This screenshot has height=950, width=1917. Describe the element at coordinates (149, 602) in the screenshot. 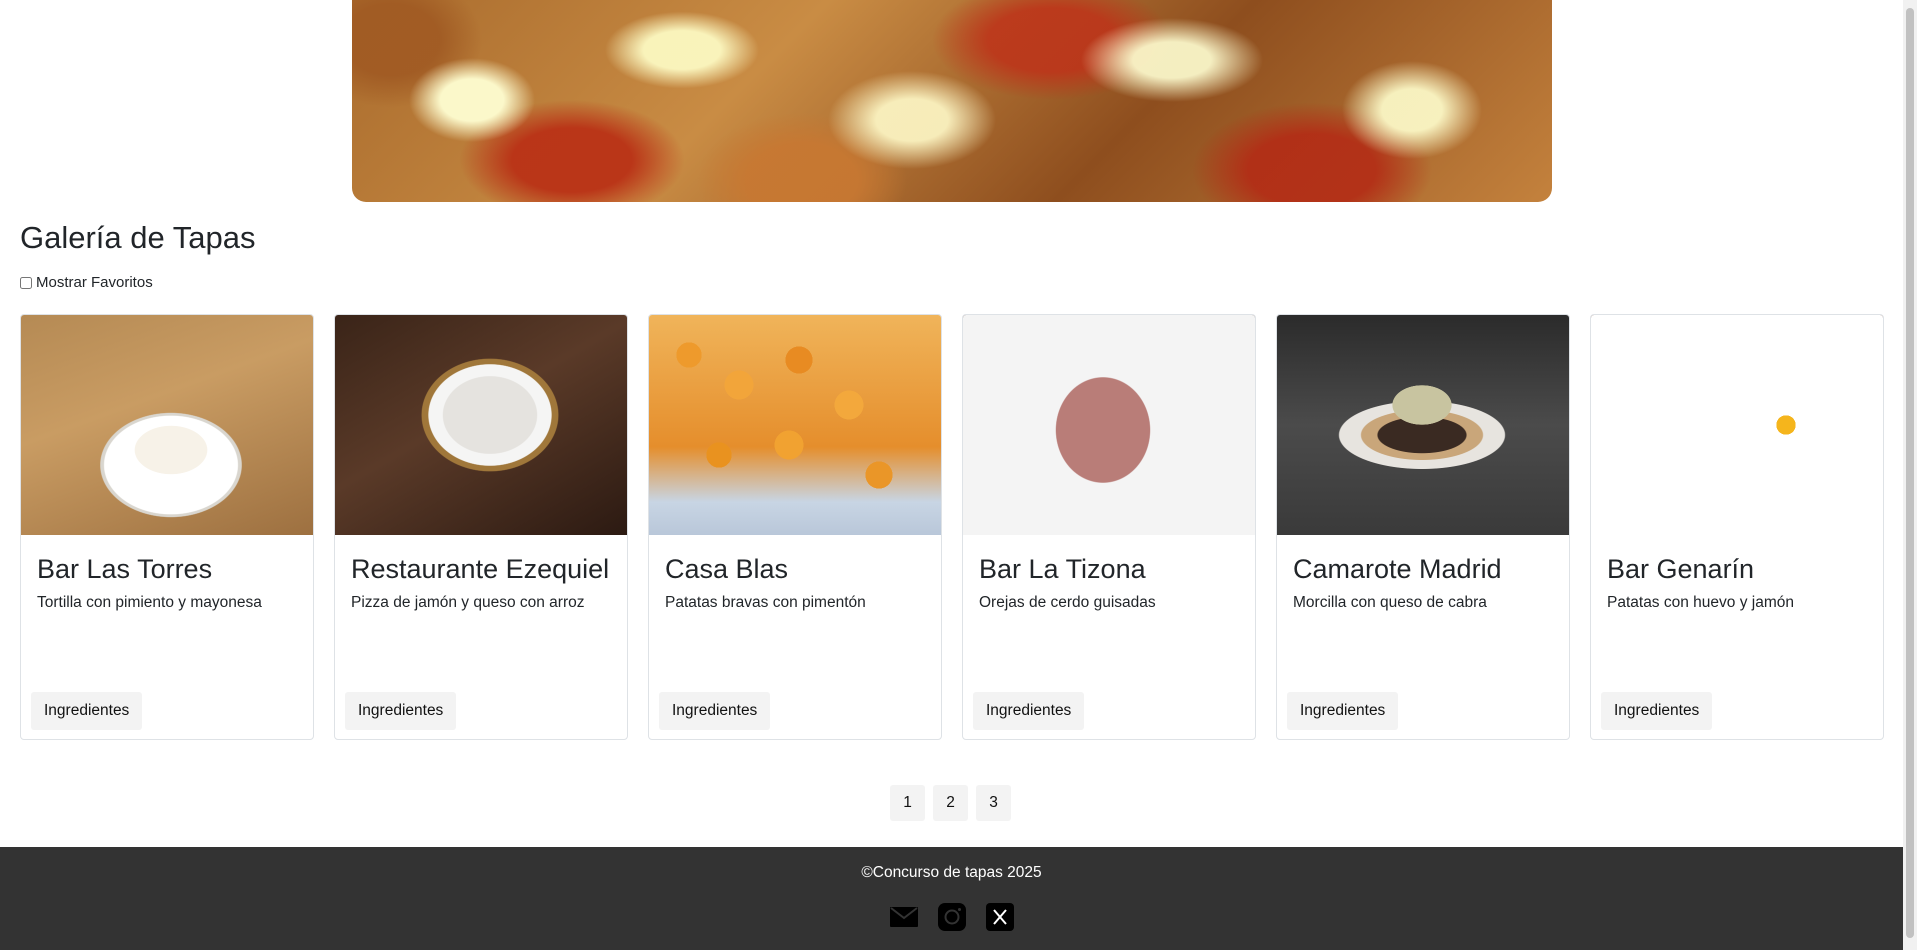

I see `card-description: Tortilla con pimiento y mayonesa` at that location.